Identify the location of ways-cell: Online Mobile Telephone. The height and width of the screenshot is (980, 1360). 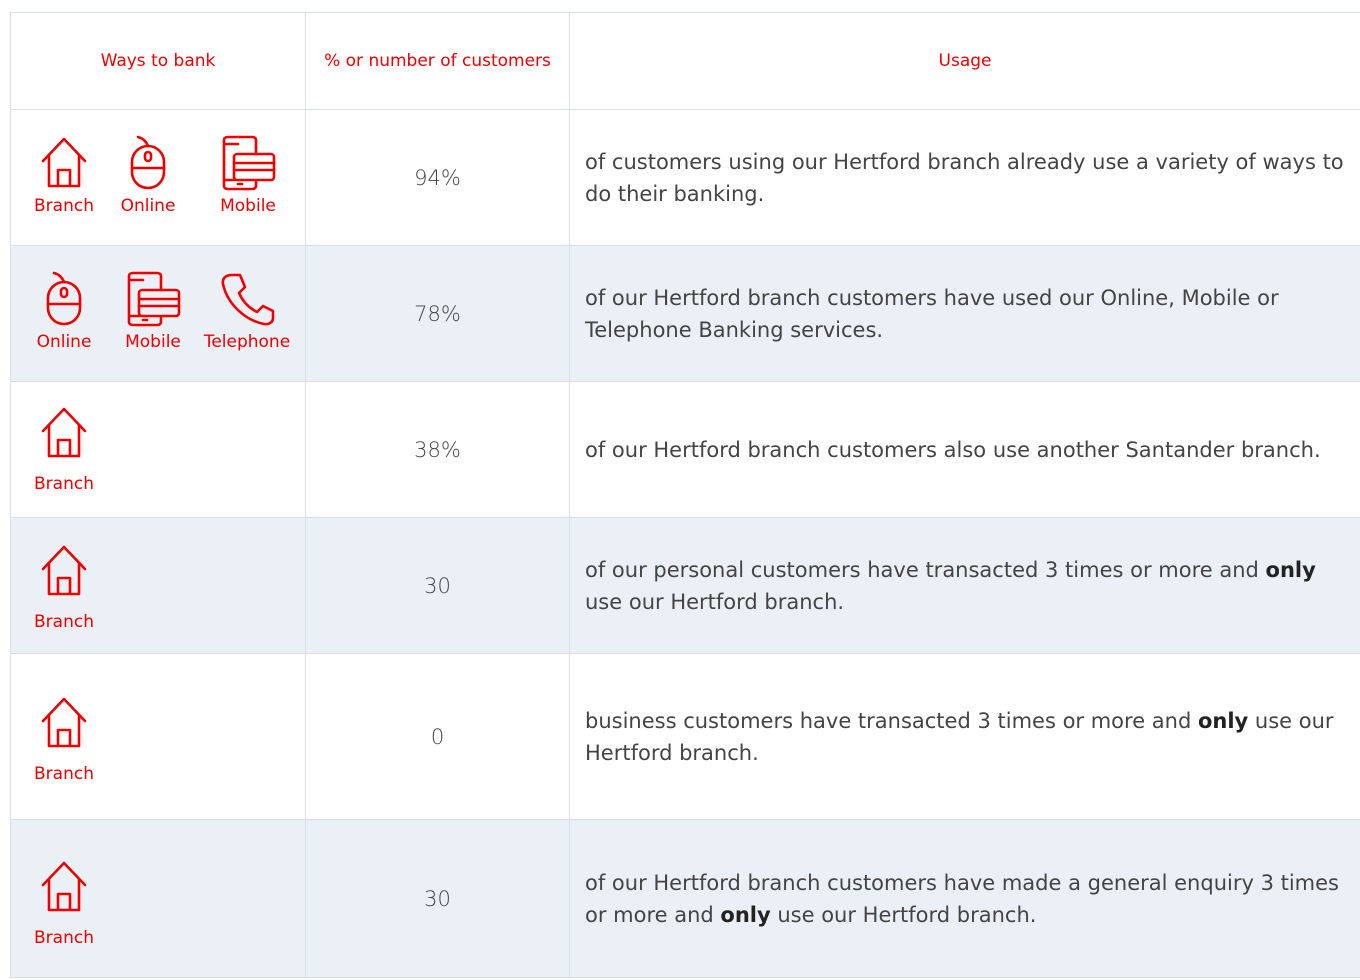
(158, 313).